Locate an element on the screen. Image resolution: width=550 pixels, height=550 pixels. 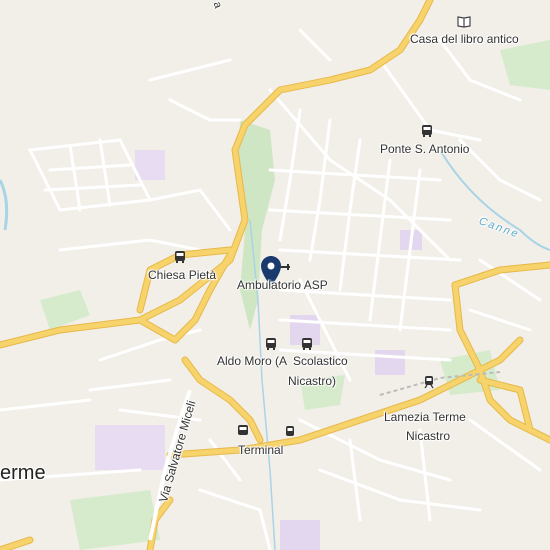
book-icon is located at coordinates (464, 21).